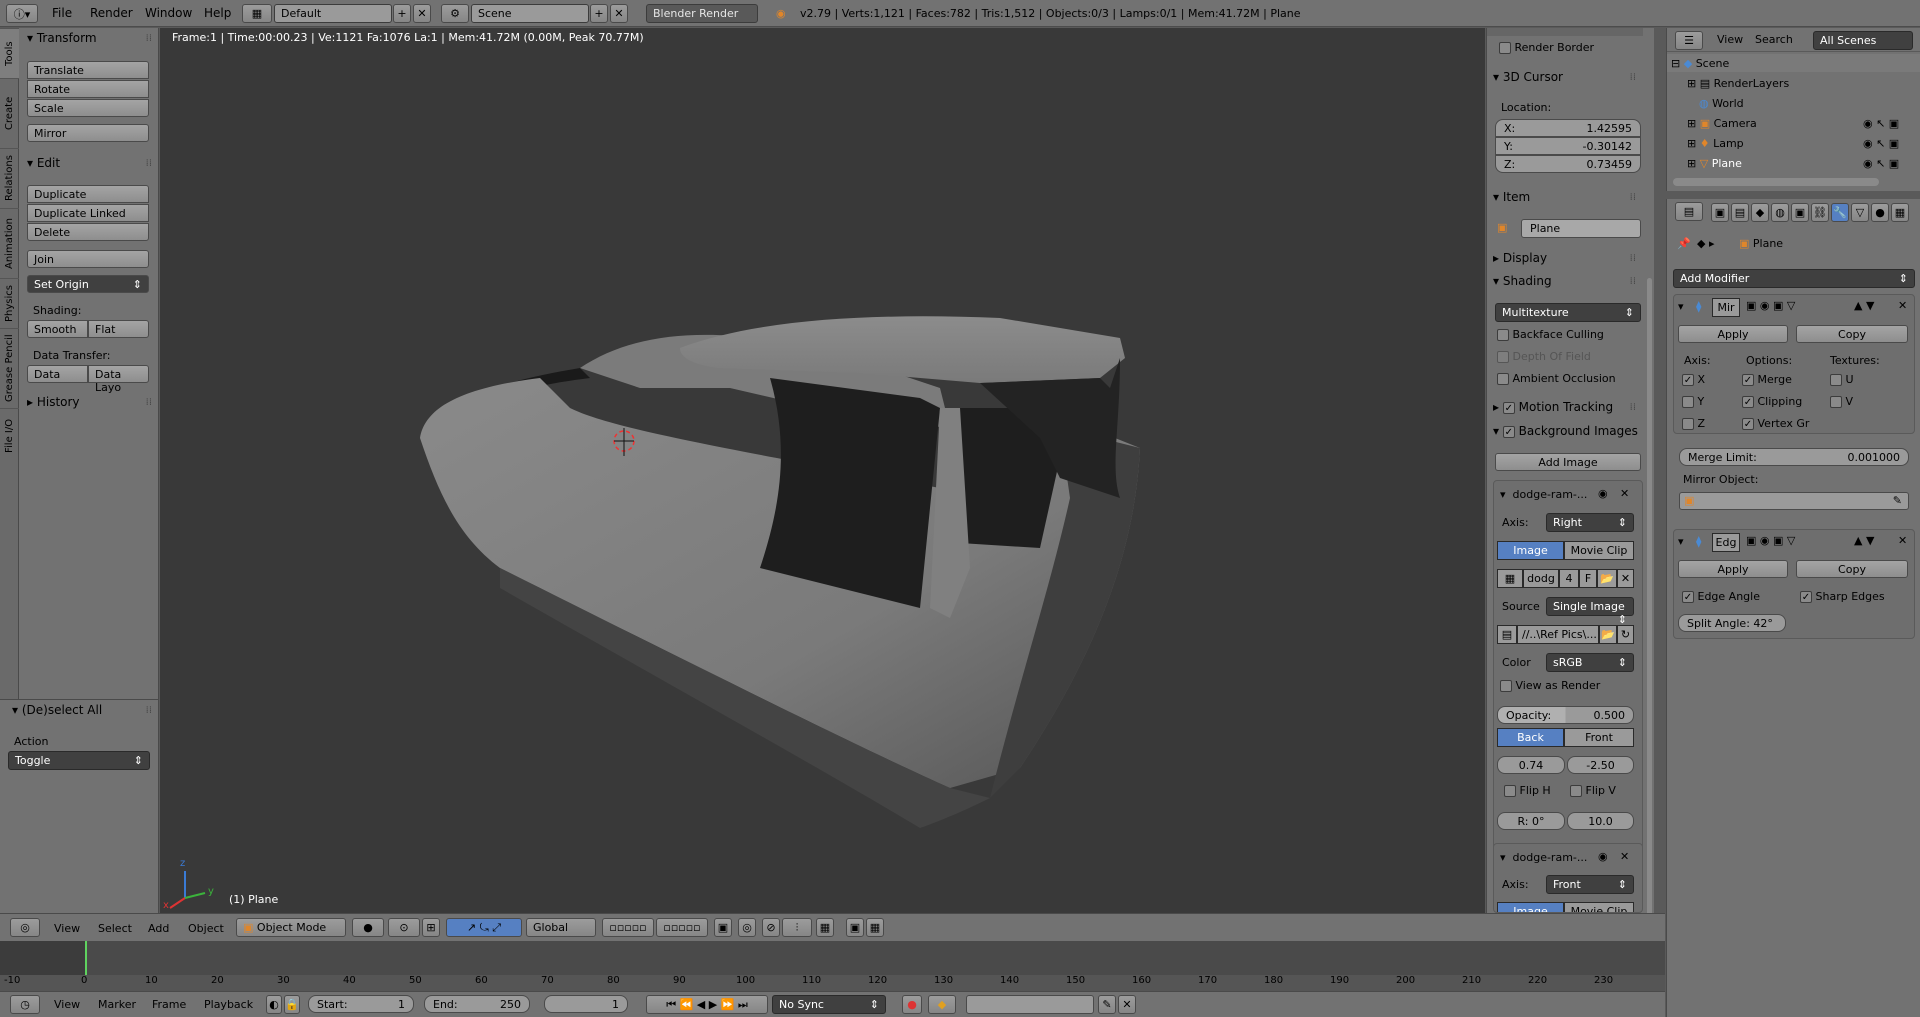 The height and width of the screenshot is (1017, 1920). What do you see at coordinates (619, 13) in the screenshot?
I see `delete-scene-button: ✕` at bounding box center [619, 13].